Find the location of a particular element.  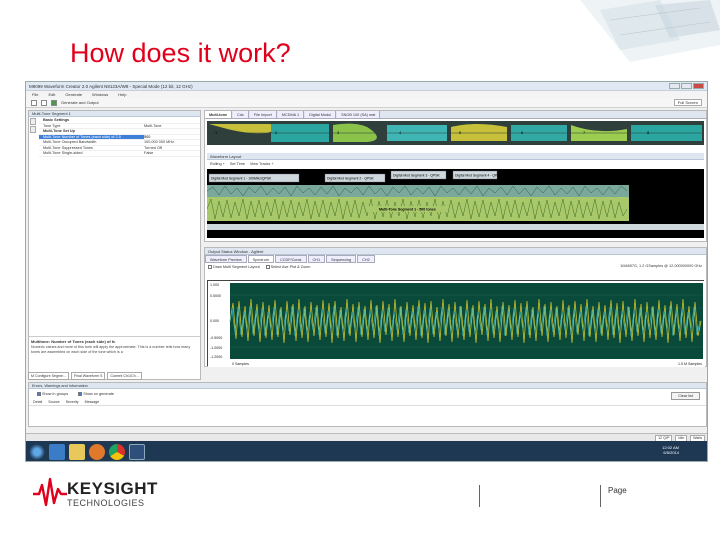

tree-row-value: 500 is located at coordinates (172, 136).